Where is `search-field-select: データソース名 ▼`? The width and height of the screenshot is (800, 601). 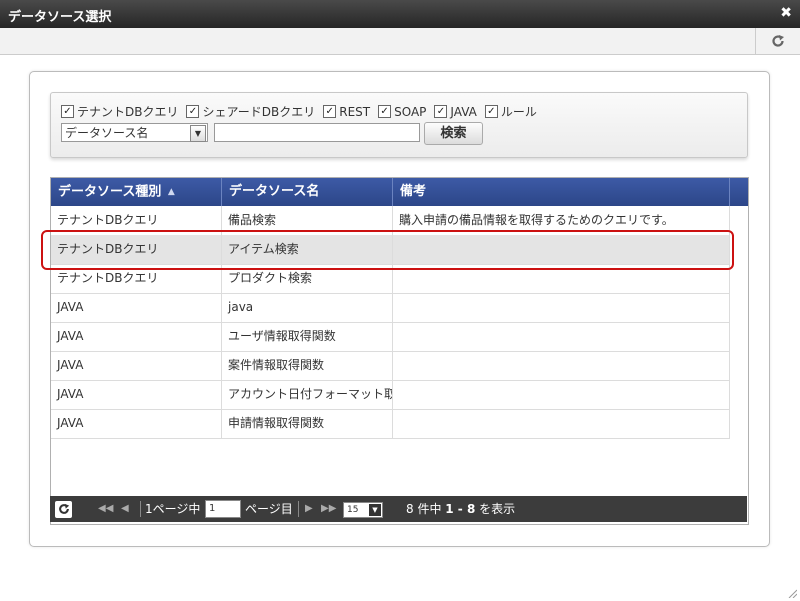
search-field-select: データソース名 ▼ is located at coordinates (134, 132).